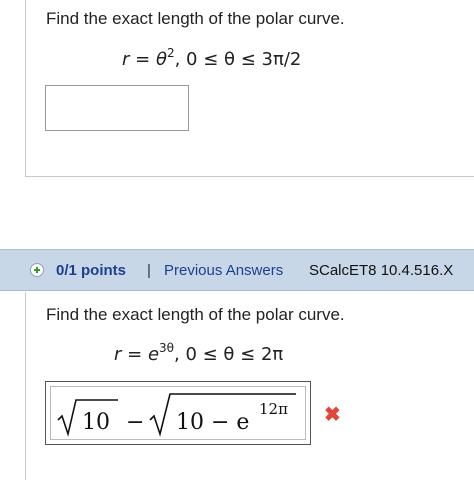 The height and width of the screenshot is (480, 474). Describe the element at coordinates (238, 59) in the screenshot. I see `formula-interval: , 0 ≤ θ ≤ 3π/2` at that location.